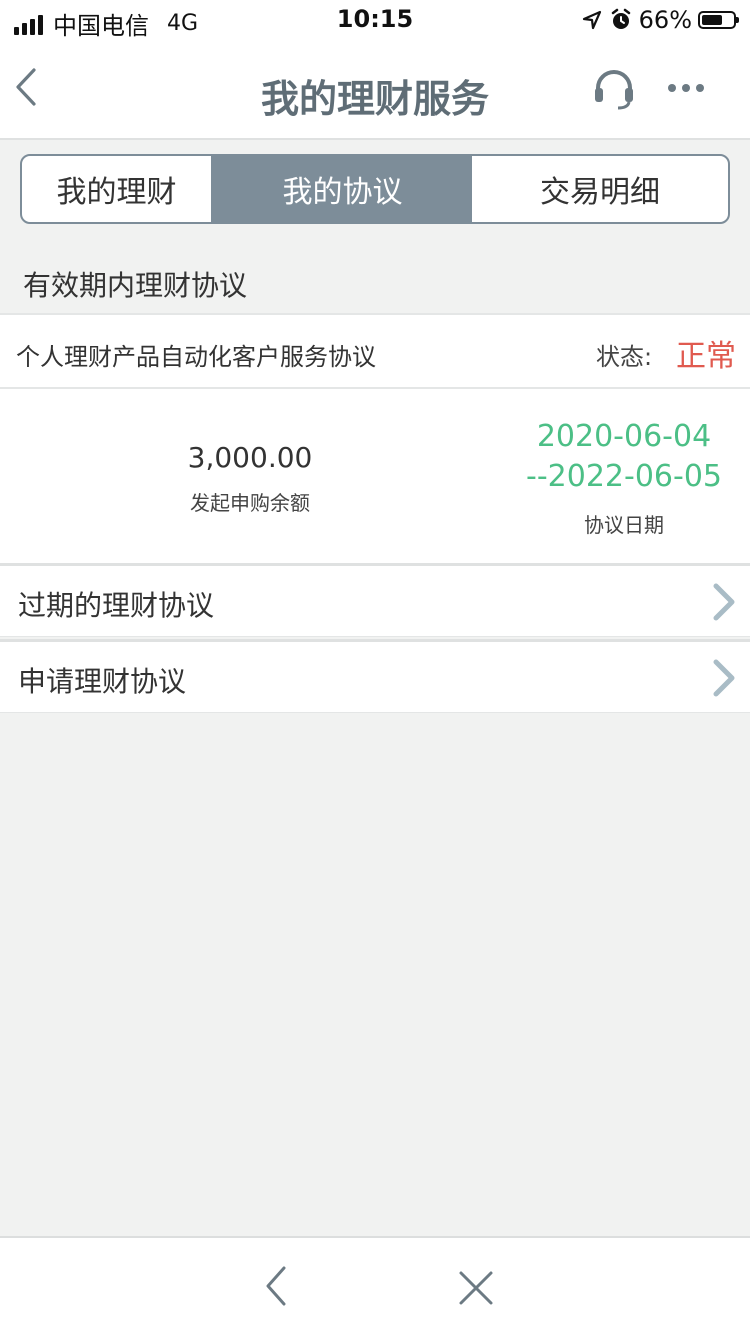 The height and width of the screenshot is (1334, 750). What do you see at coordinates (600, 189) in the screenshot?
I see `tab-transactions: 交易明细` at bounding box center [600, 189].